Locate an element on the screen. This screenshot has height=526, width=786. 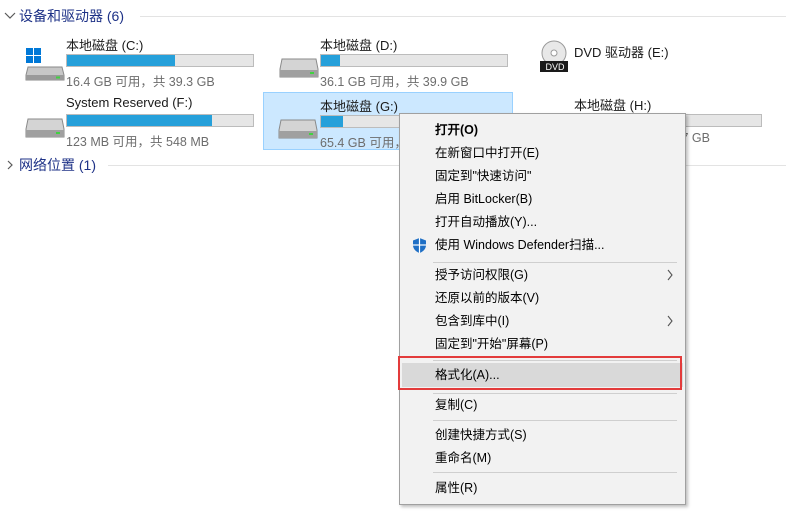
menu-item-open-new-window: 在新窗口中打开(E) is located at coordinates (542, 153).